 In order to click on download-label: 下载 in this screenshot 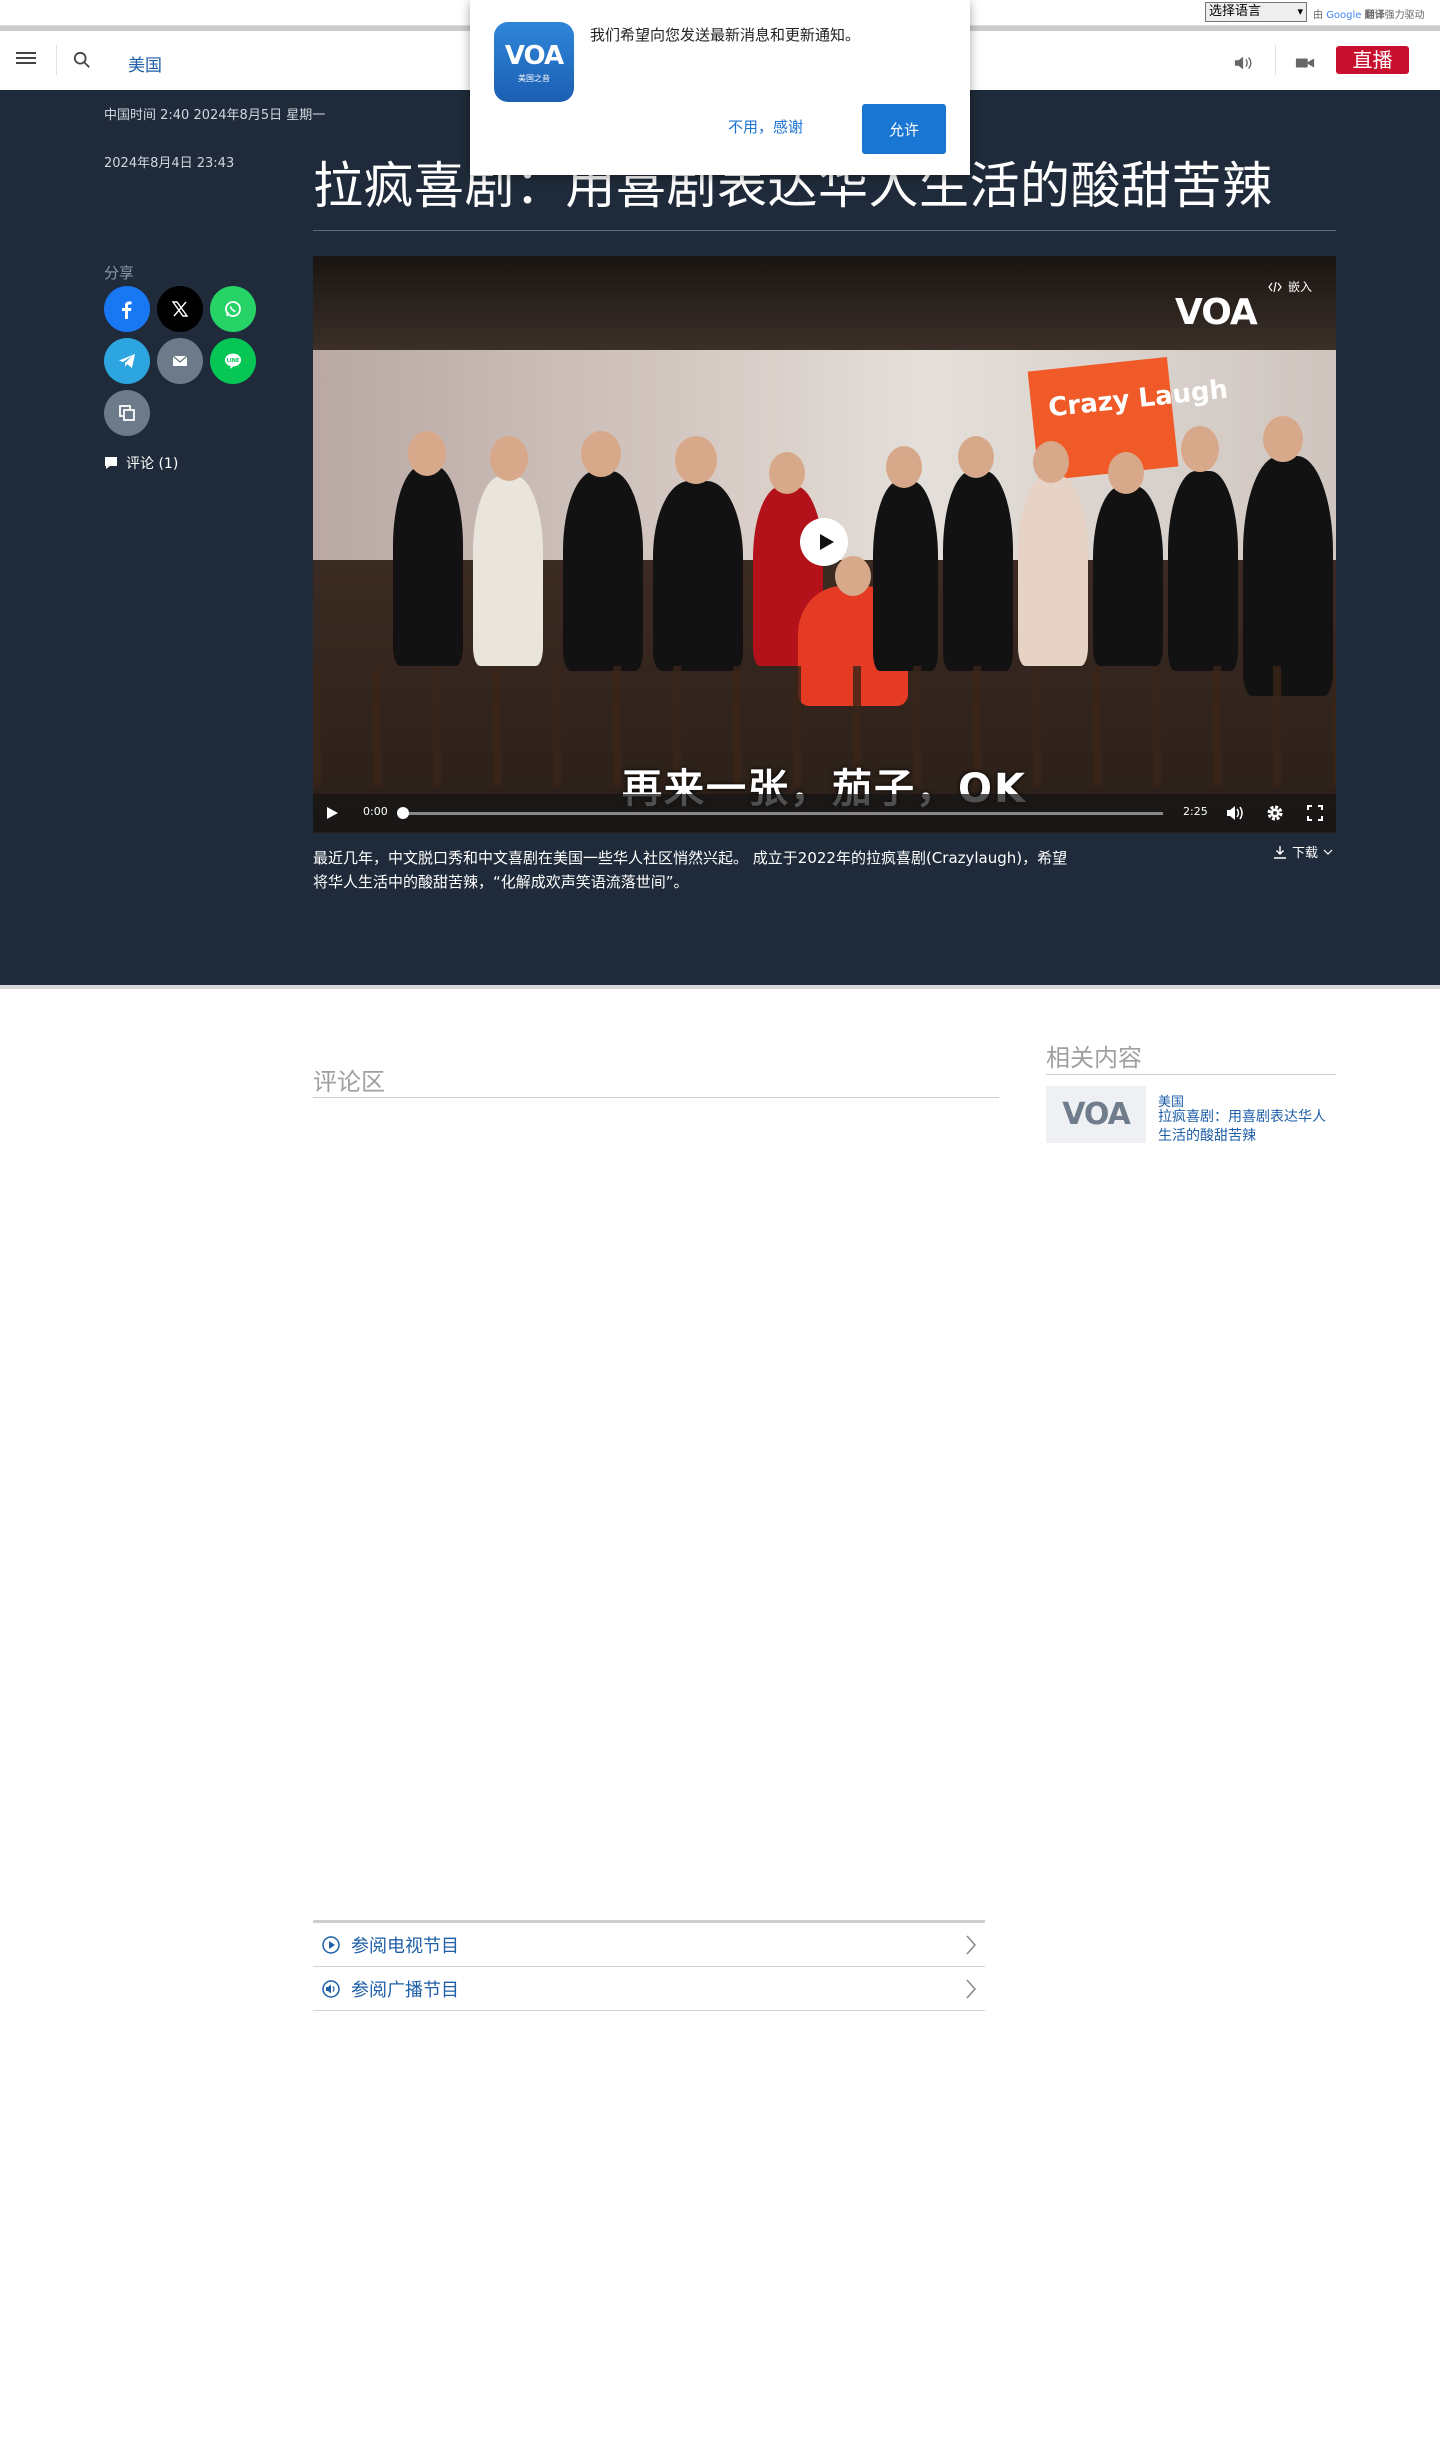, I will do `click(1305, 853)`.